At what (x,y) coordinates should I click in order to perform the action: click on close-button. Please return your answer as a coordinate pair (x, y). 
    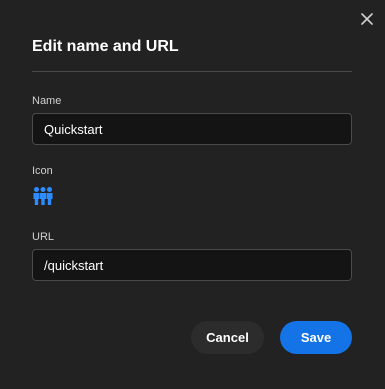
    Looking at the image, I should click on (367, 19).